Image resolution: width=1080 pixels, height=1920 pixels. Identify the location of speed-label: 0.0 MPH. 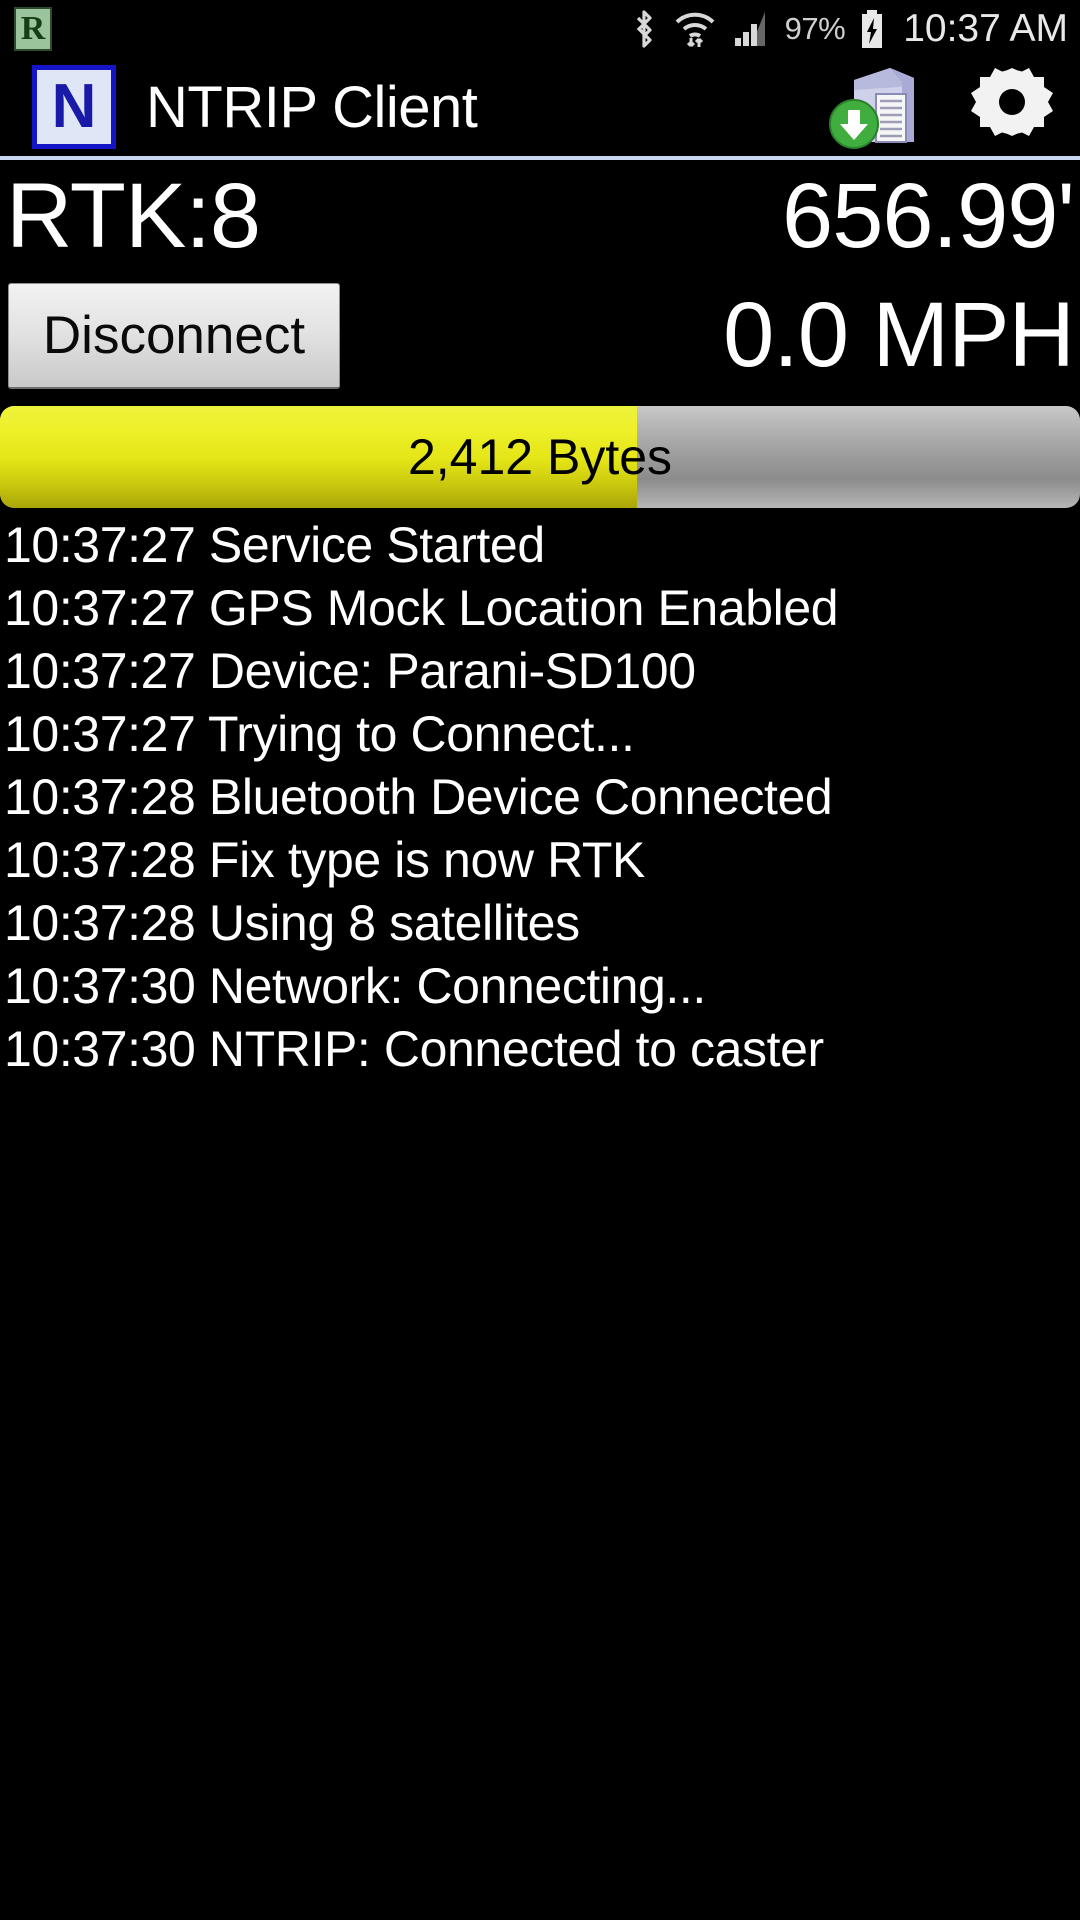
(899, 335).